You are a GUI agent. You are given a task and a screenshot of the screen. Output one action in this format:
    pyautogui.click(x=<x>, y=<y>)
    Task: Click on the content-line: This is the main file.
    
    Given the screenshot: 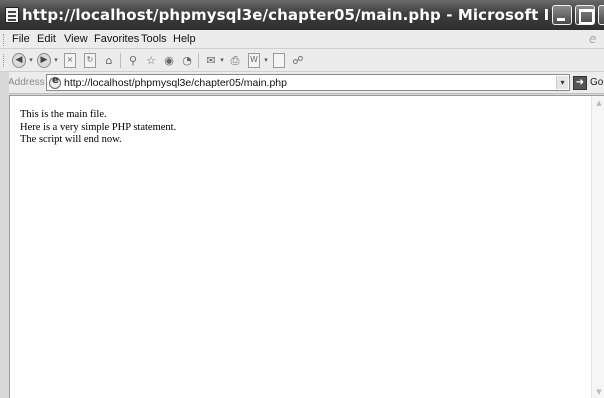 What is the action you would take?
    pyautogui.click(x=63, y=114)
    